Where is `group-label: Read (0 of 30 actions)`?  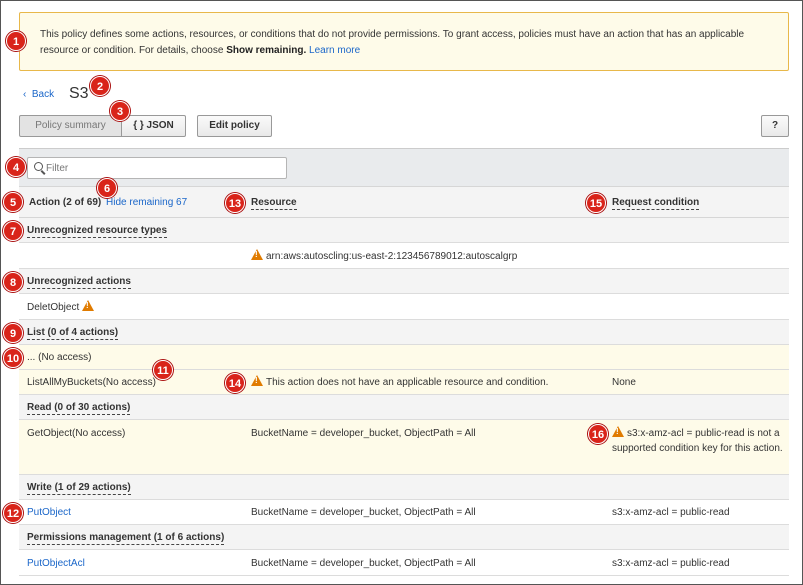
group-label: Read (0 of 30 actions) is located at coordinates (79, 407).